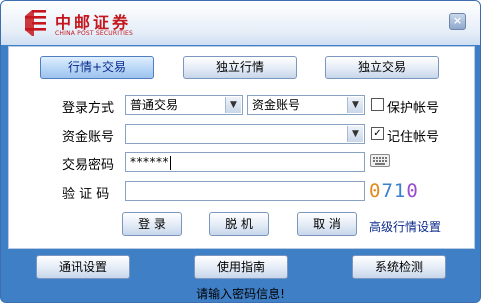 The image size is (481, 303). Describe the element at coordinates (170, 162) in the screenshot. I see `text-caret` at that location.